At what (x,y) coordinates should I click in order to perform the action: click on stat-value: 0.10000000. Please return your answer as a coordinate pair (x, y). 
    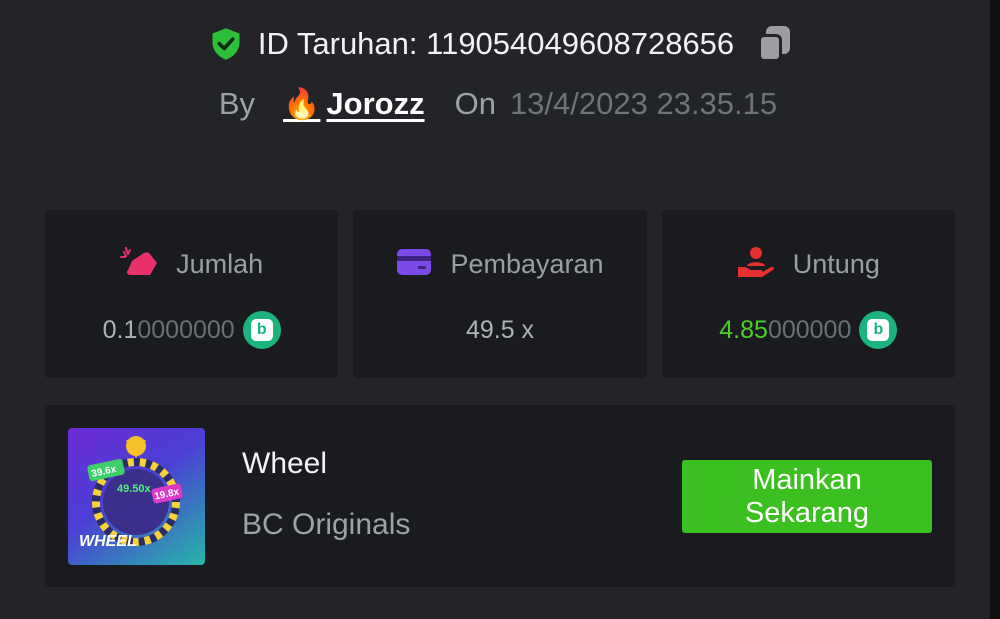
    Looking at the image, I should click on (168, 329).